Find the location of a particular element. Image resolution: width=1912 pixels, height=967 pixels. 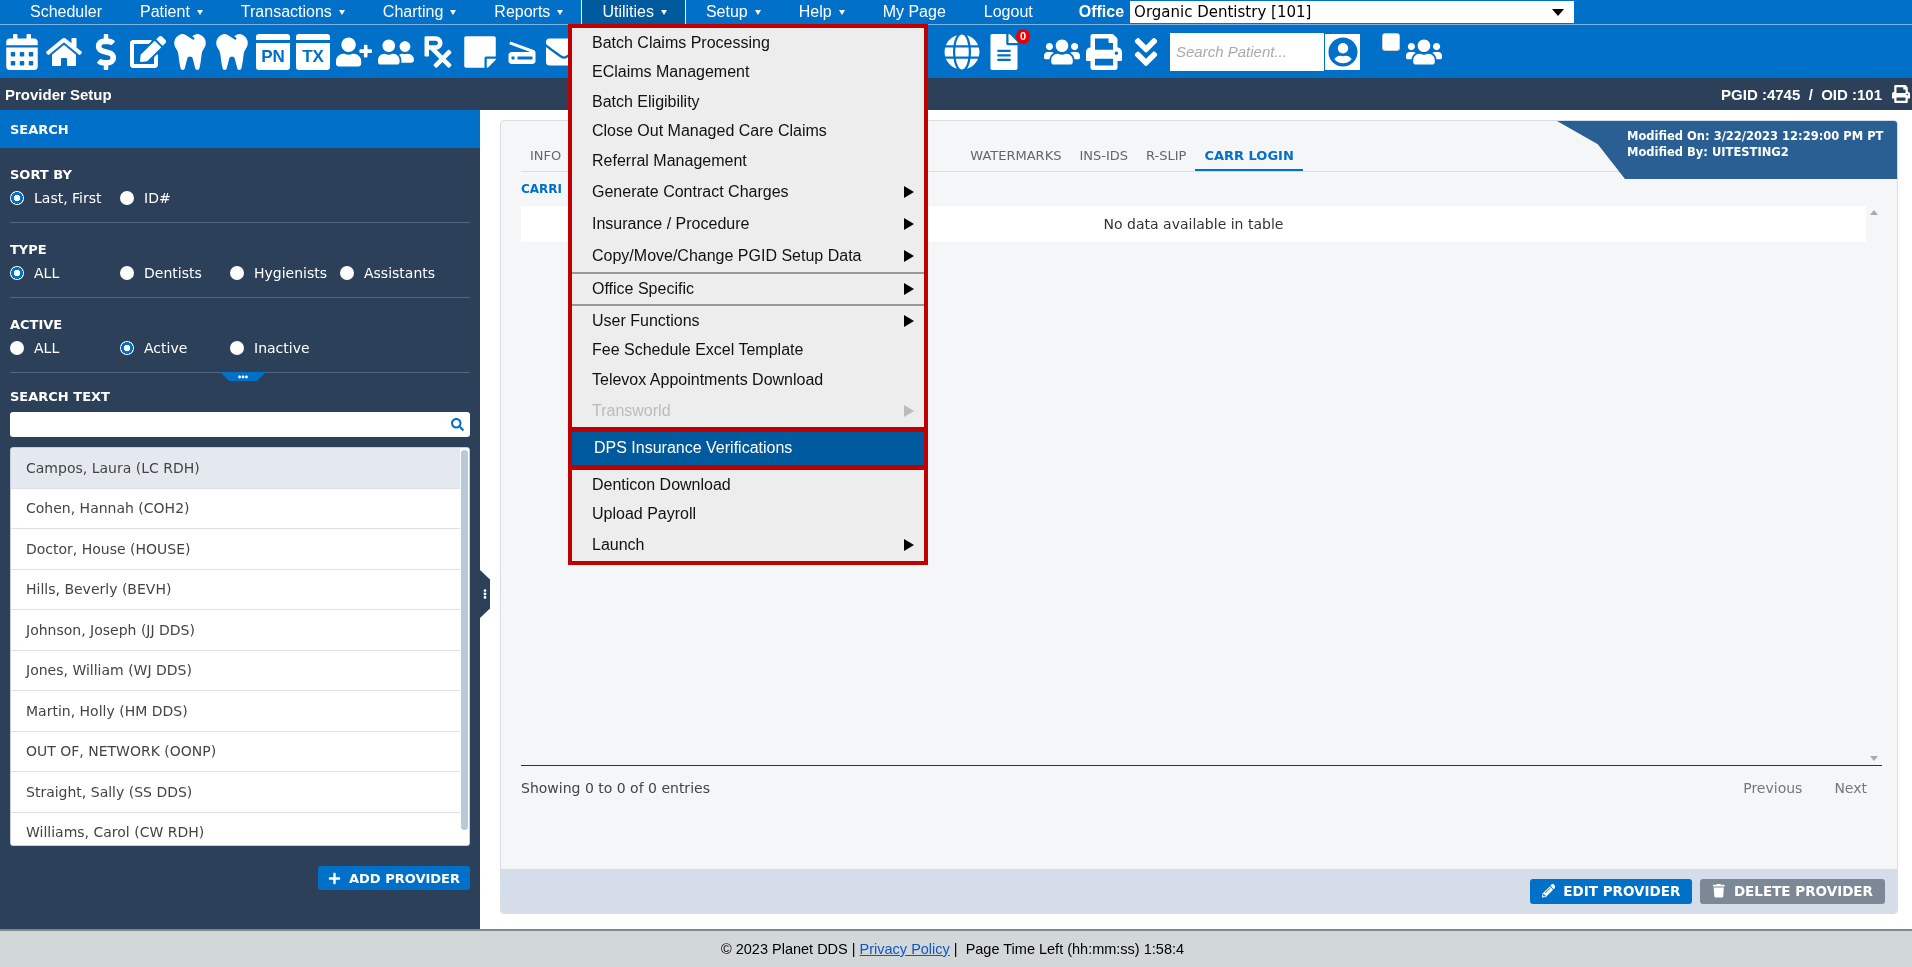

search-field is located at coordinates (240, 424).